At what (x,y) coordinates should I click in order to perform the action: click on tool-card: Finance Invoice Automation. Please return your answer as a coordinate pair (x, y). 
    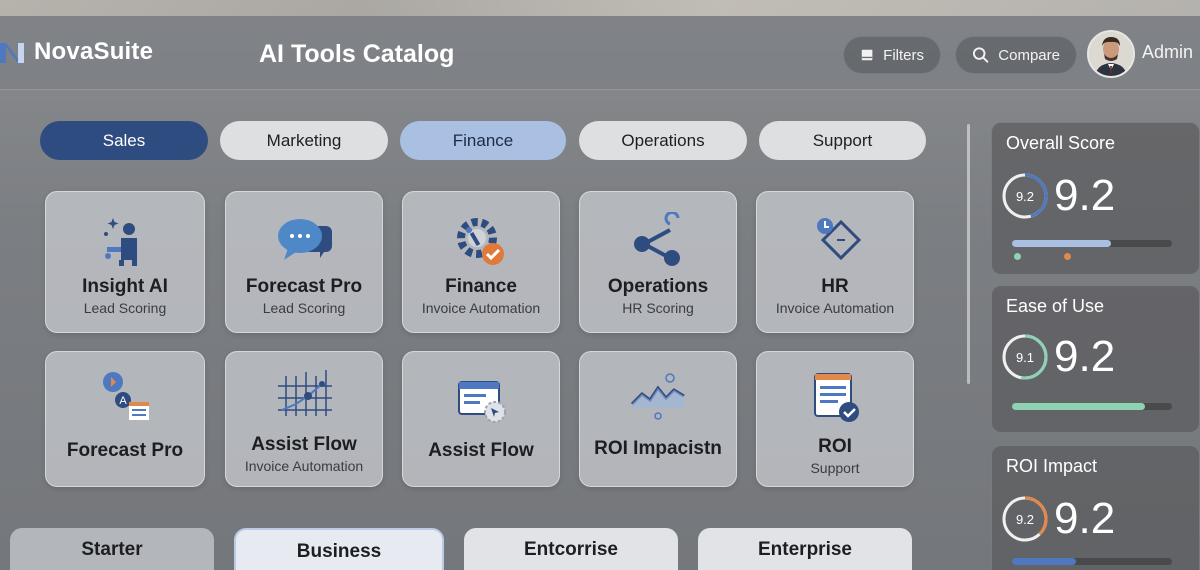
    Looking at the image, I should click on (481, 262).